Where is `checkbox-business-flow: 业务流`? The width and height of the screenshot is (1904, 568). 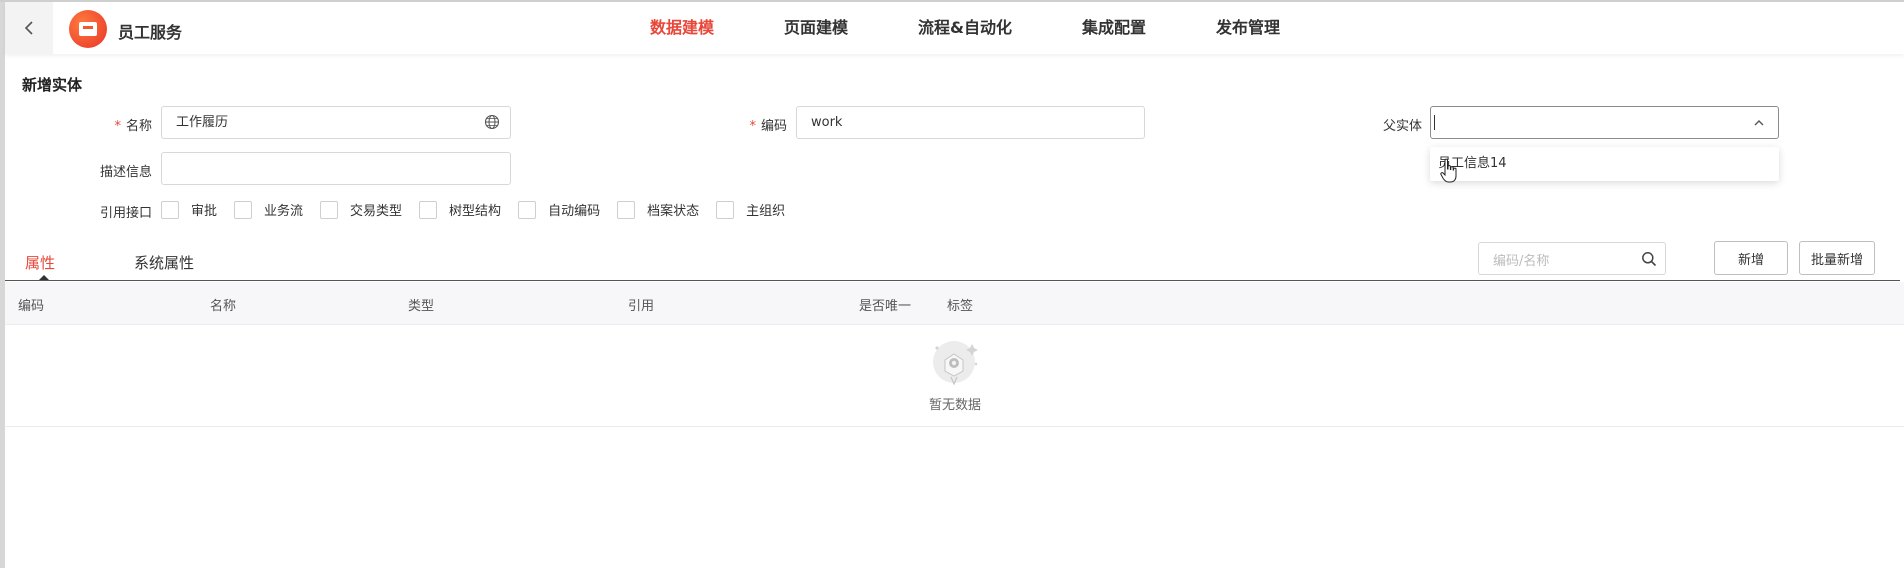
checkbox-business-flow: 业务流 is located at coordinates (268, 209).